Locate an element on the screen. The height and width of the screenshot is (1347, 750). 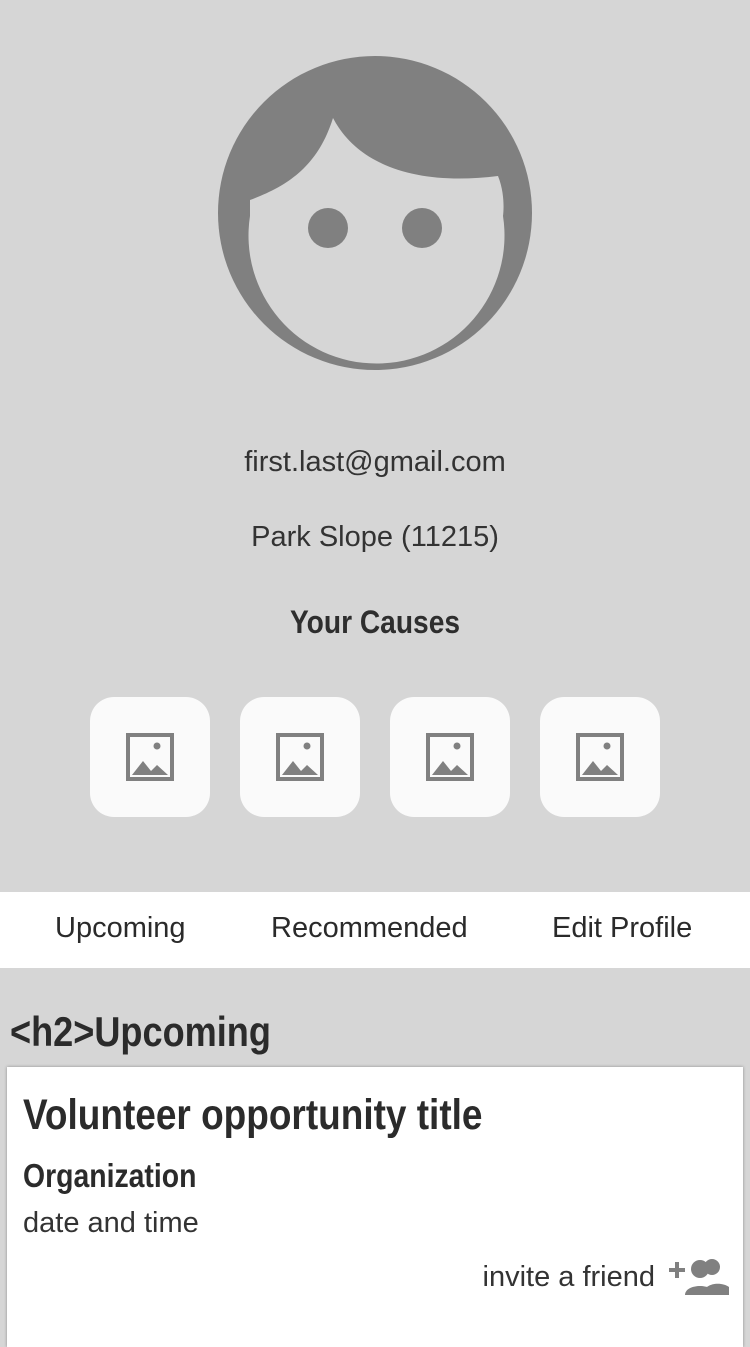
opportunity-organization: Organization is located at coordinates (110, 1175).